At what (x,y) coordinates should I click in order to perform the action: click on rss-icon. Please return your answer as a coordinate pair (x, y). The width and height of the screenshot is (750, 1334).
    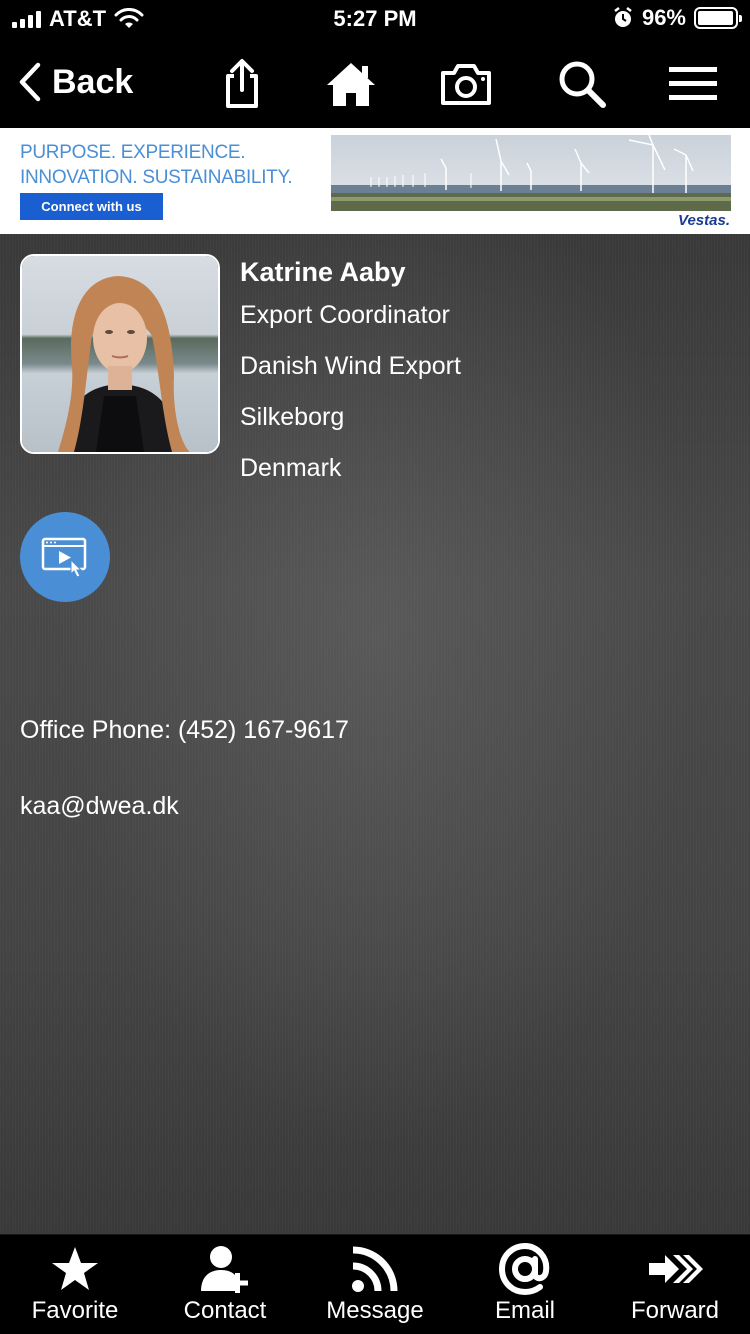
    Looking at the image, I should click on (375, 1266).